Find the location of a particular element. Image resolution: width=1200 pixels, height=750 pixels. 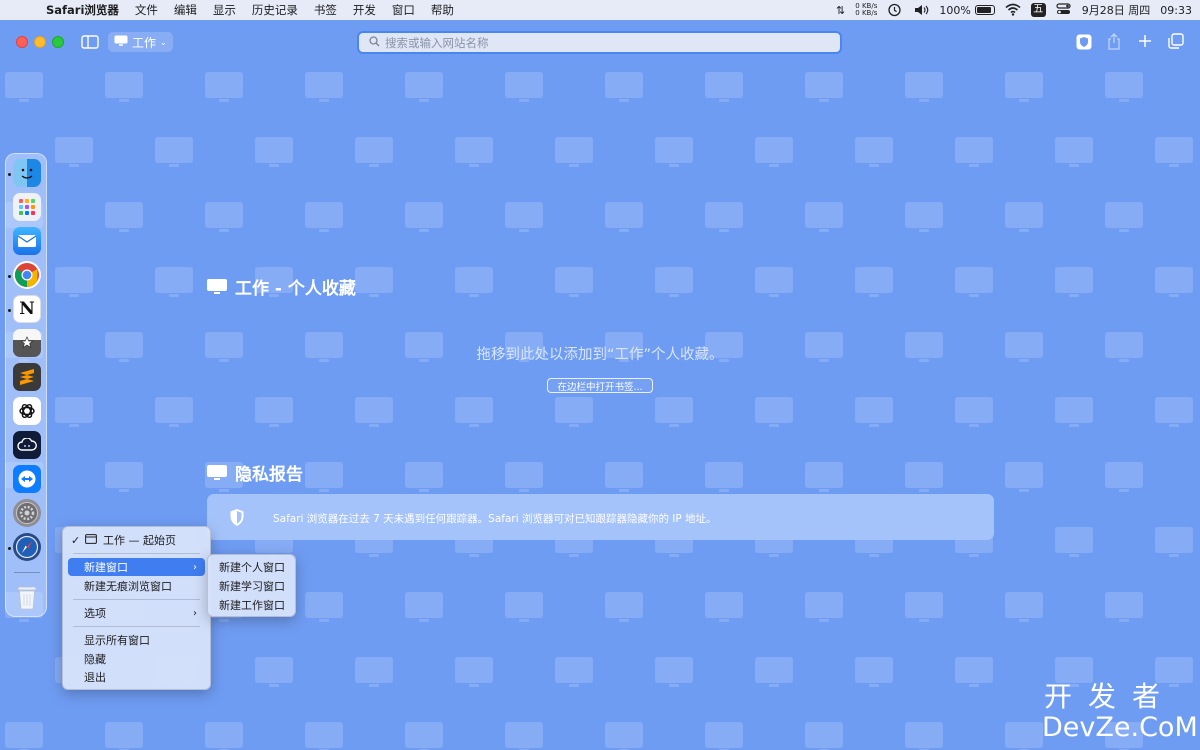

minimize-window-button is located at coordinates (40, 42).